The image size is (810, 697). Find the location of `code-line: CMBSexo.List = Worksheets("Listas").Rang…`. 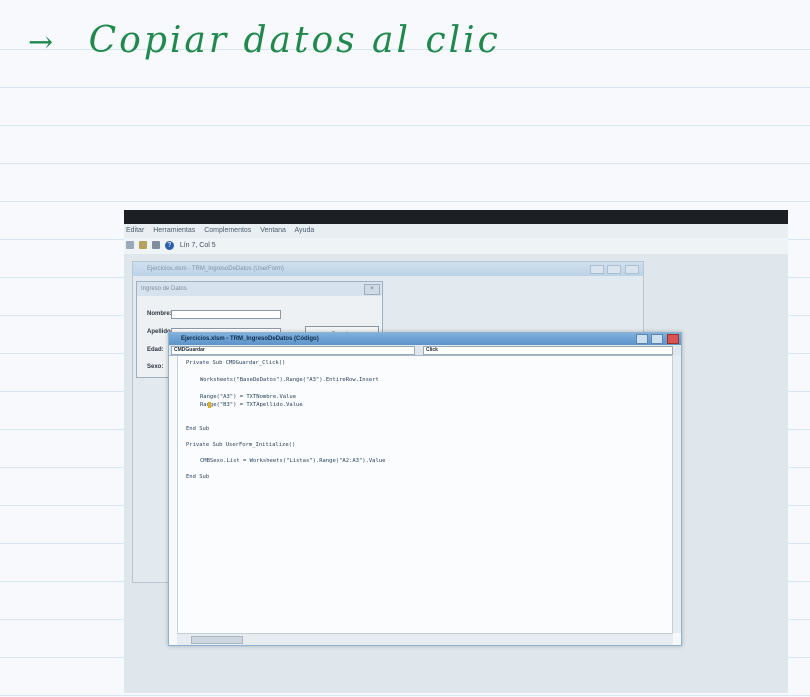

code-line: CMBSexo.List = Worksheets("Listas").Rang… is located at coordinates (293, 461).